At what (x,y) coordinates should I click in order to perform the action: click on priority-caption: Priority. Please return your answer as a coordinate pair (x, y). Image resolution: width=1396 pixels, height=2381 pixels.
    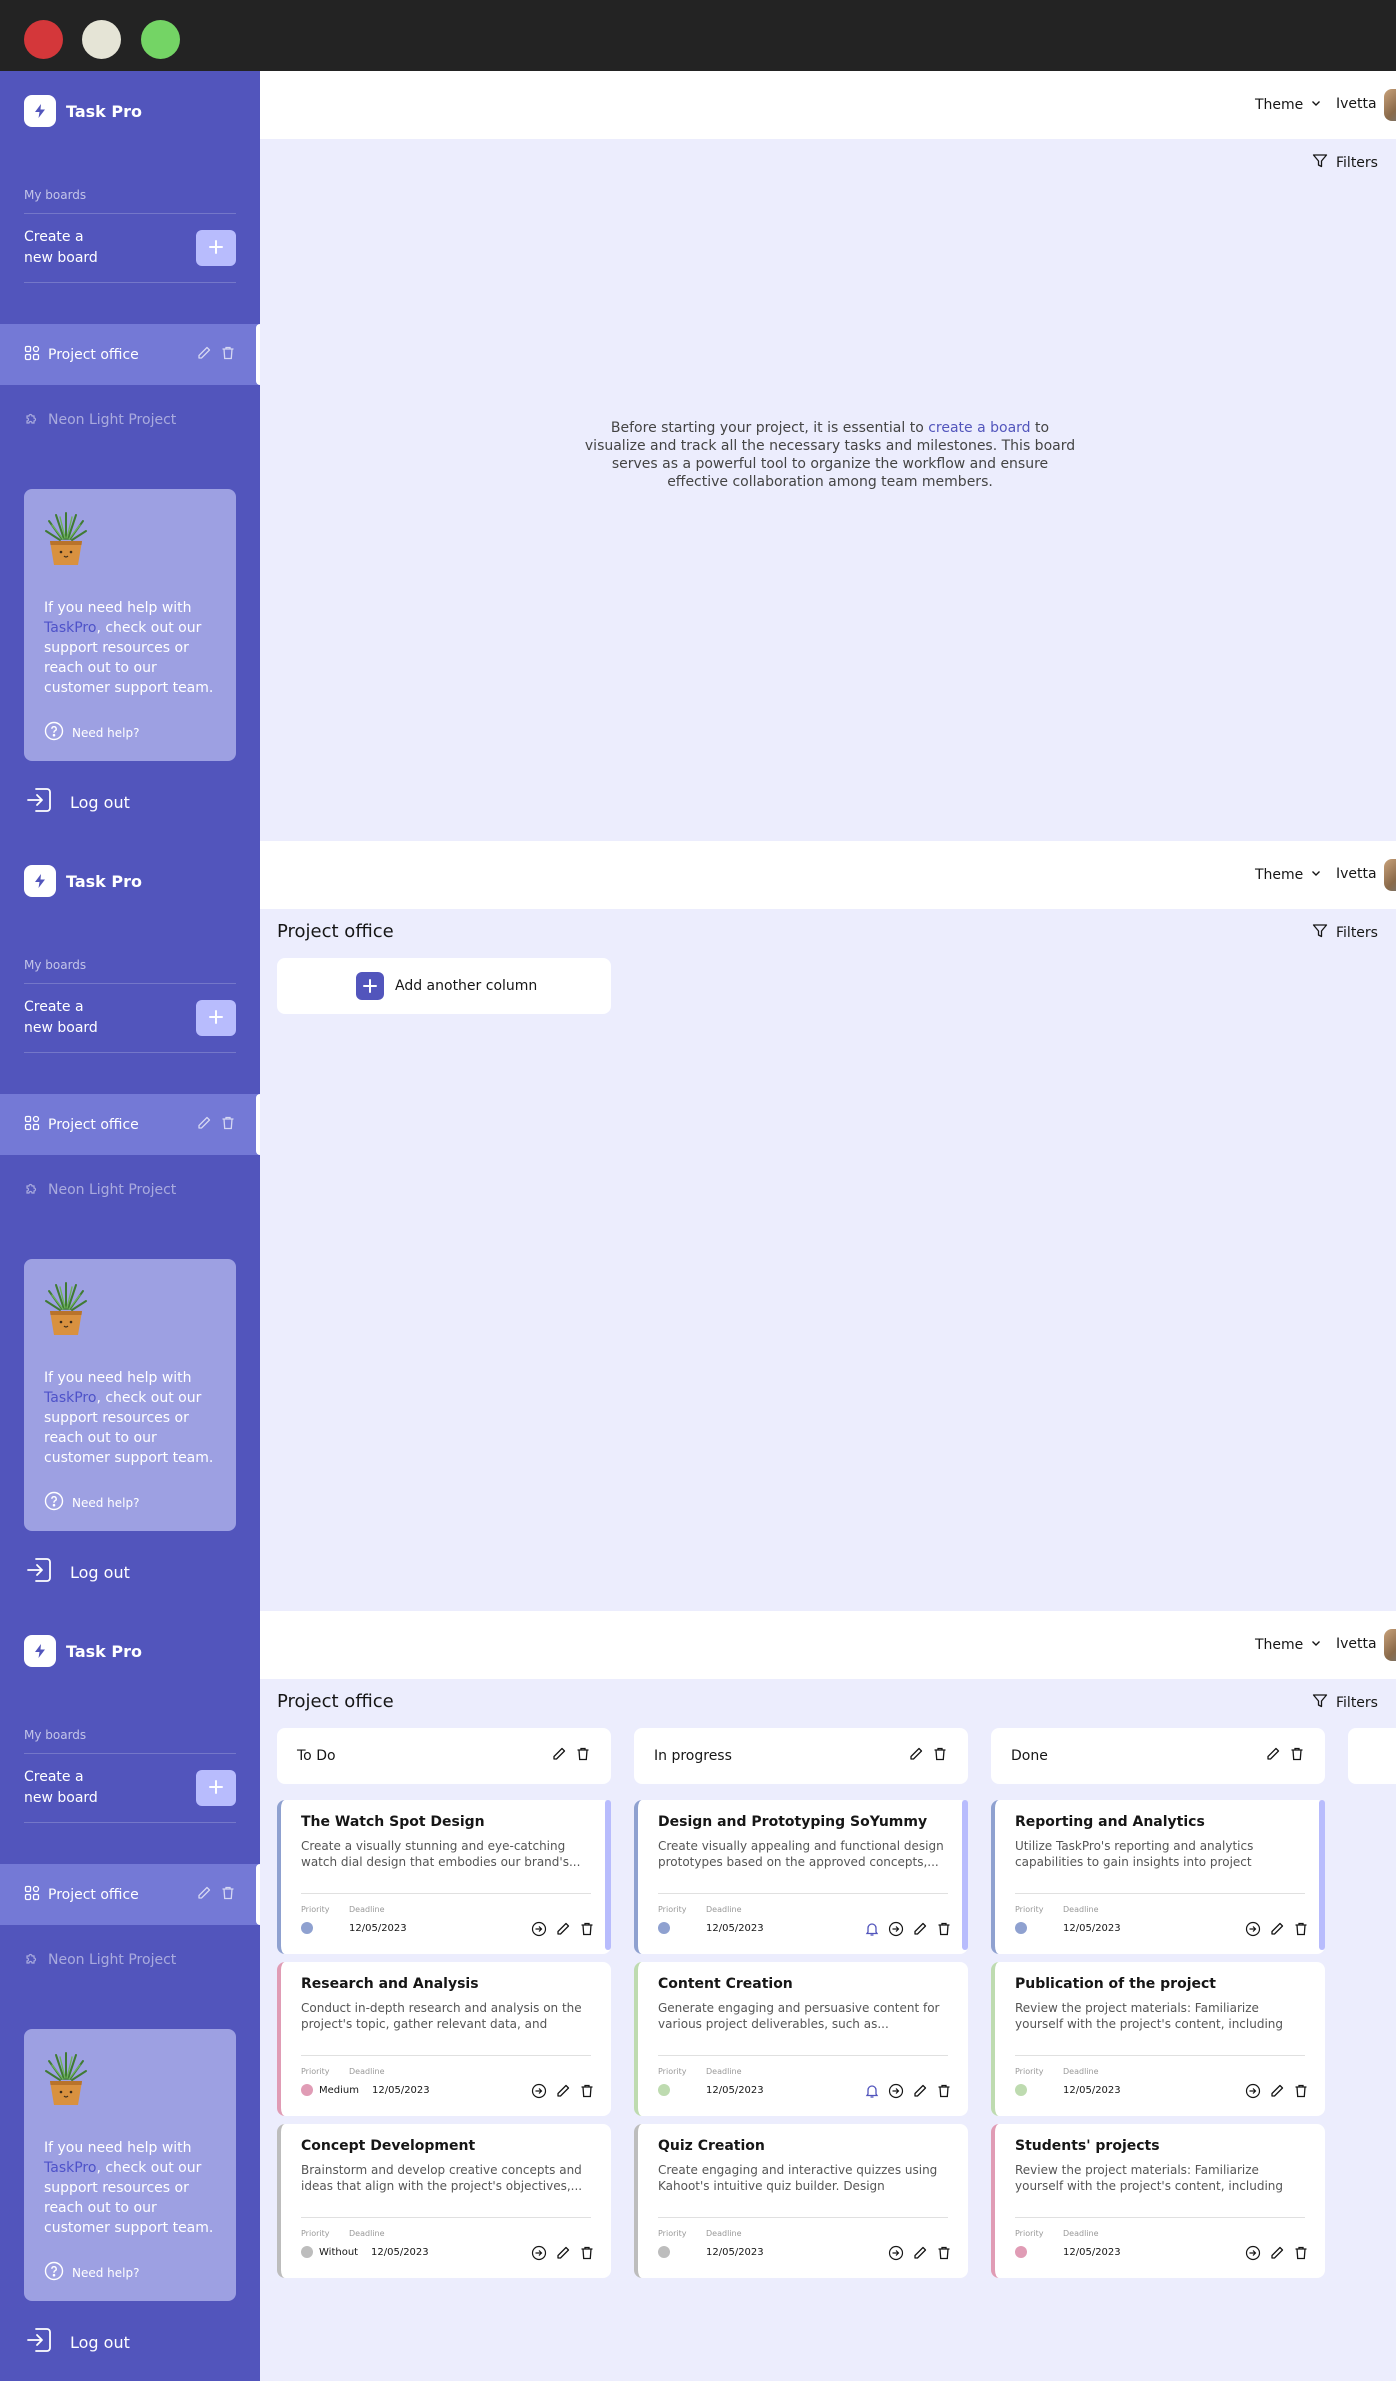
    Looking at the image, I should click on (672, 2233).